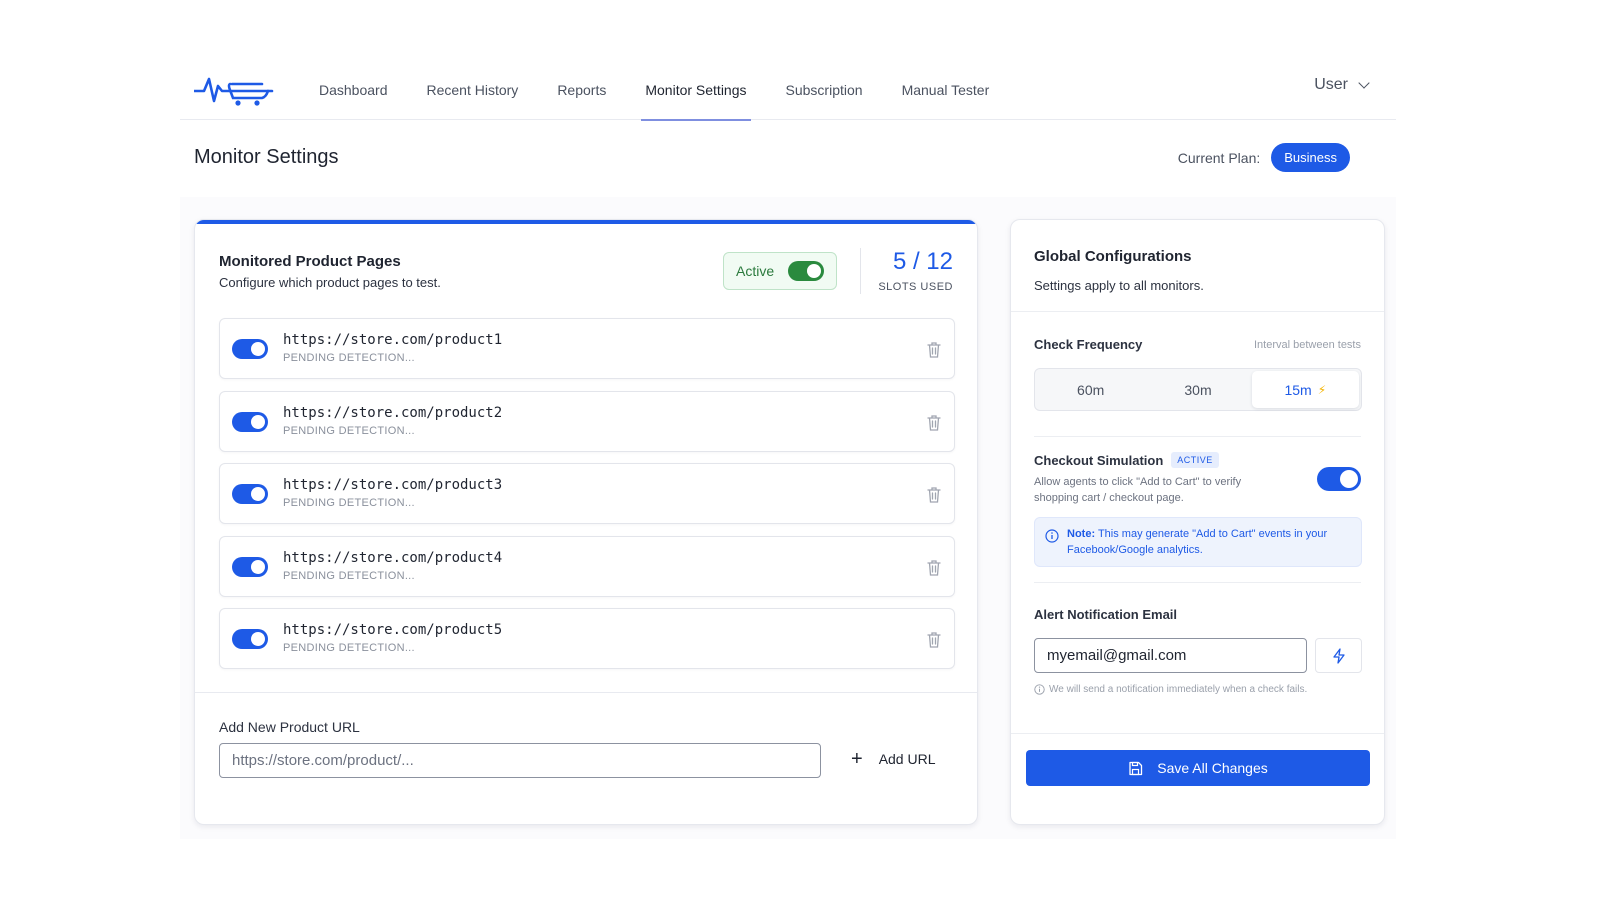  I want to click on nav-tab-dashboard: Dashboard, so click(353, 90).